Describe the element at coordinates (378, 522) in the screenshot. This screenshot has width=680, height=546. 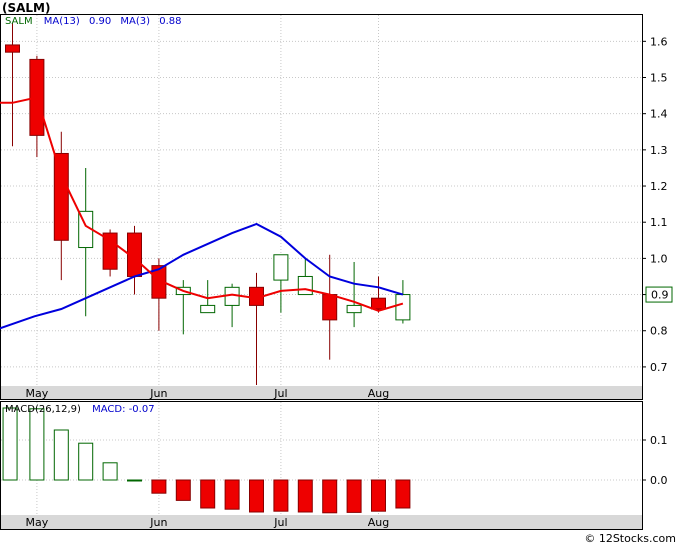
I see `macd-month-label: Aug` at that location.